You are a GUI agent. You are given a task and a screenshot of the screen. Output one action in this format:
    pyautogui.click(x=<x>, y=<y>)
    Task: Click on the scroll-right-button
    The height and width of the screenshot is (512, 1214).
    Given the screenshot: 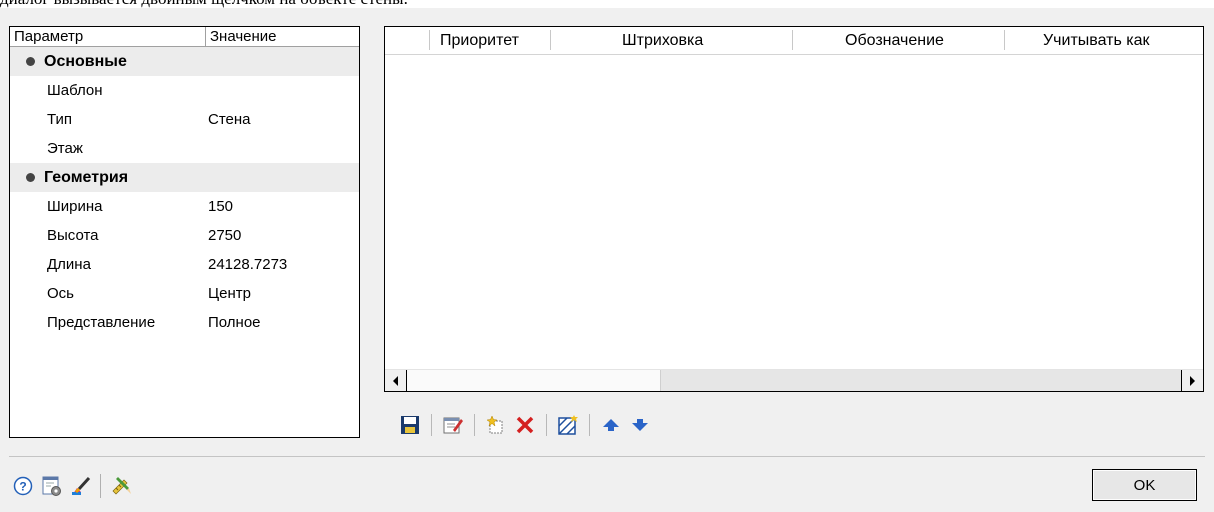 What is the action you would take?
    pyautogui.click(x=1192, y=380)
    